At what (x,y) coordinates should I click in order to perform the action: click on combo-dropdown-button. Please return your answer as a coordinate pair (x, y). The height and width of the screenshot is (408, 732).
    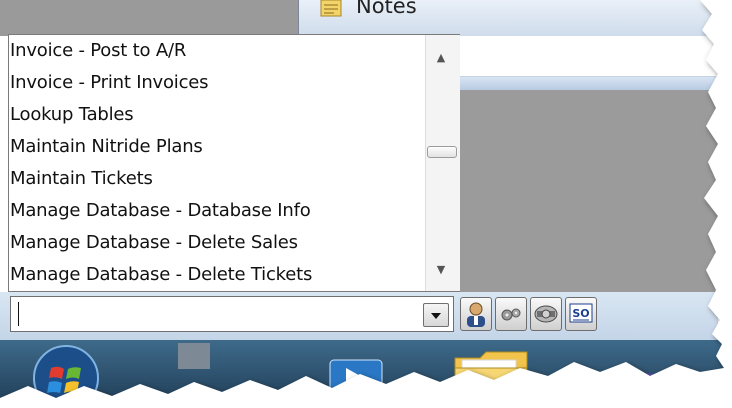
    Looking at the image, I should click on (436, 315).